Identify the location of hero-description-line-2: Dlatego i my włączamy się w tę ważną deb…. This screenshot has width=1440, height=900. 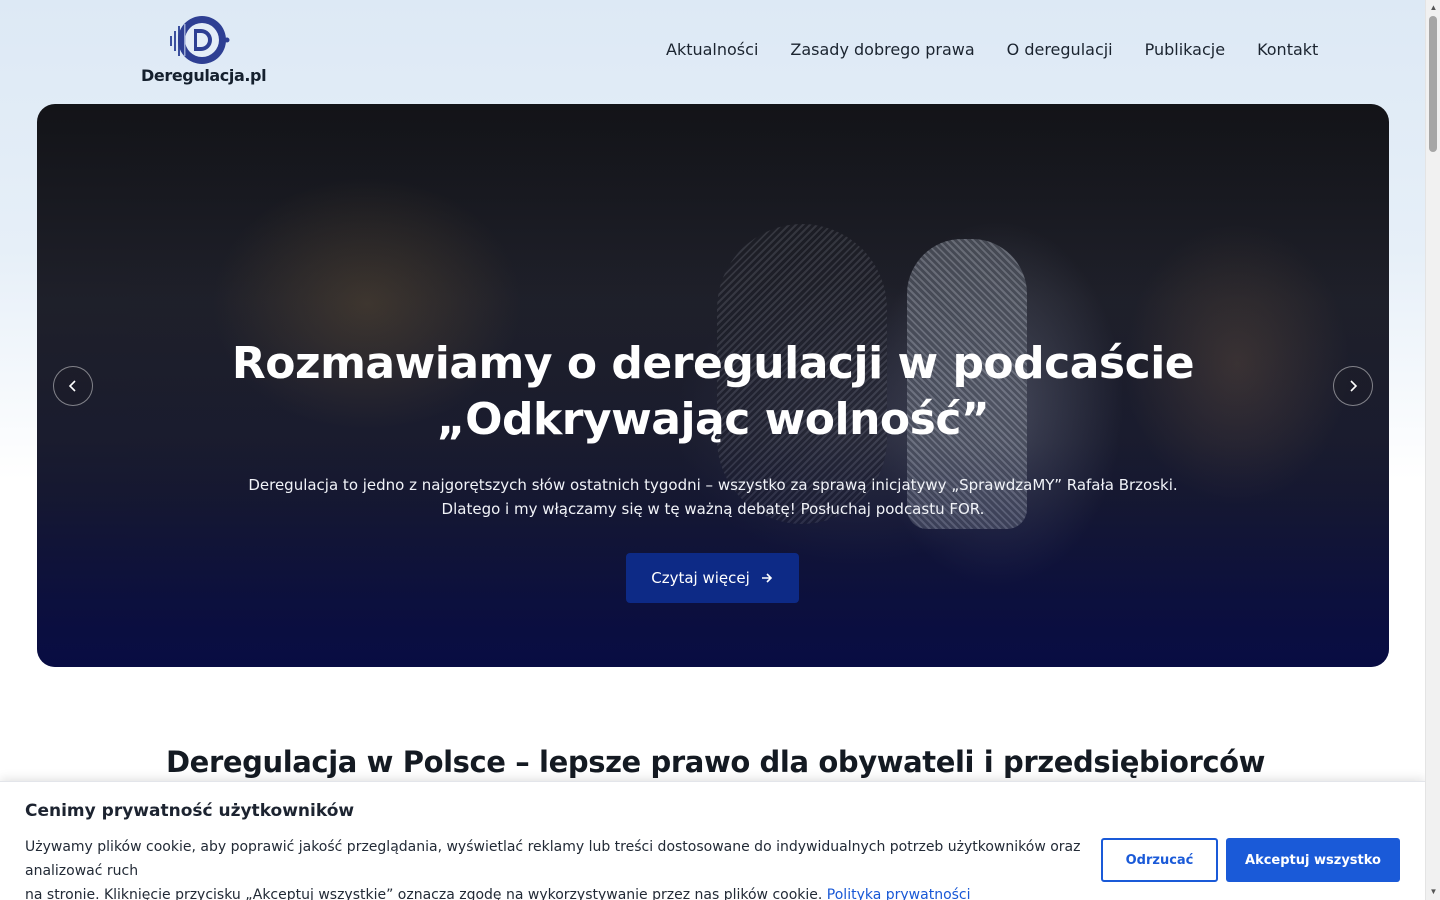
(713, 509).